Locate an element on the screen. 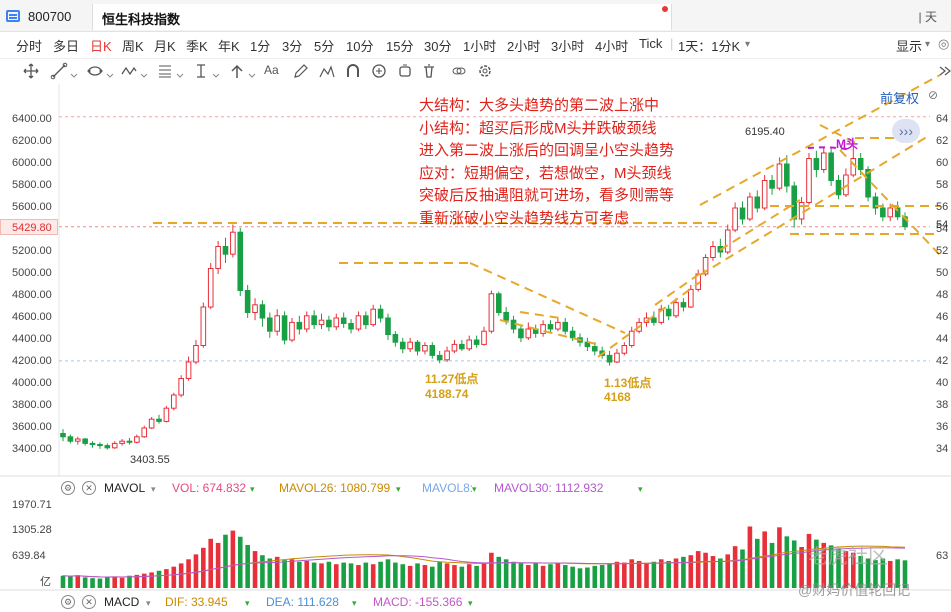  low2-date-label: 1.13低点 is located at coordinates (628, 383).